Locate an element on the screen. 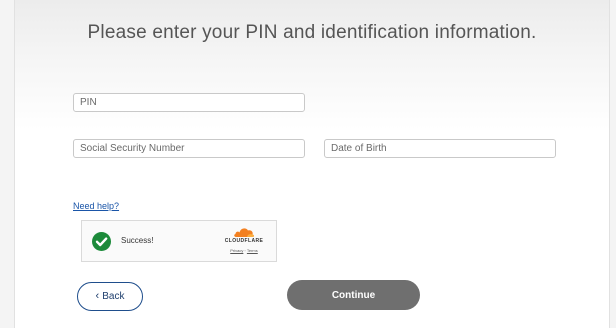  need-help-link: Need help? is located at coordinates (96, 206).